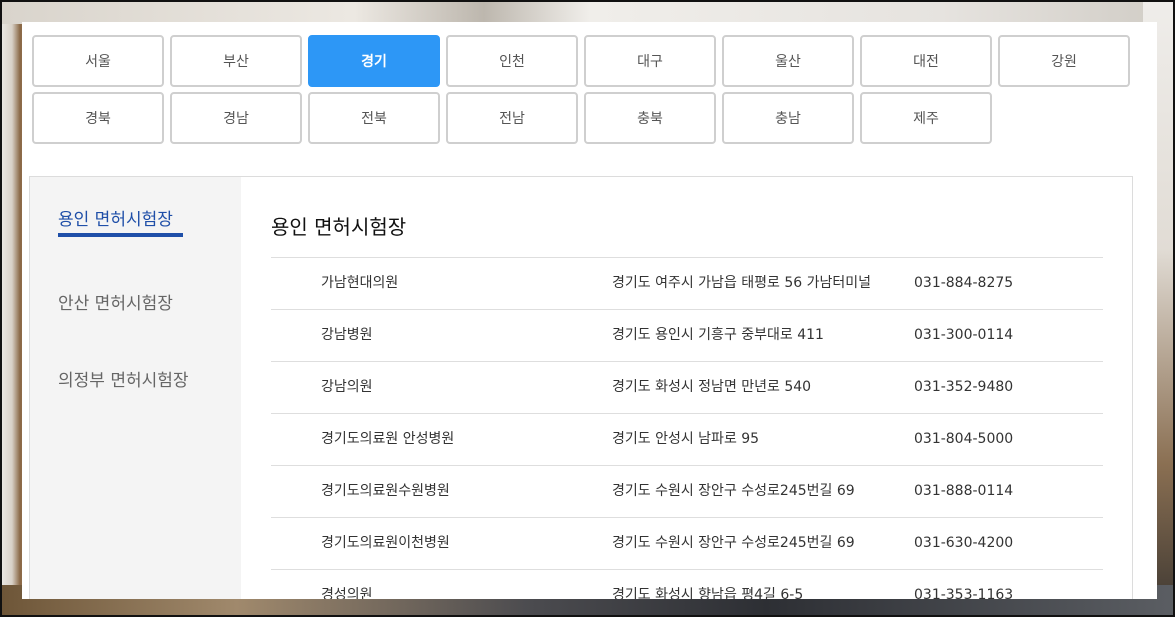 Image resolution: width=1175 pixels, height=617 pixels. What do you see at coordinates (512, 61) in the screenshot?
I see `region-tab: 인천` at bounding box center [512, 61].